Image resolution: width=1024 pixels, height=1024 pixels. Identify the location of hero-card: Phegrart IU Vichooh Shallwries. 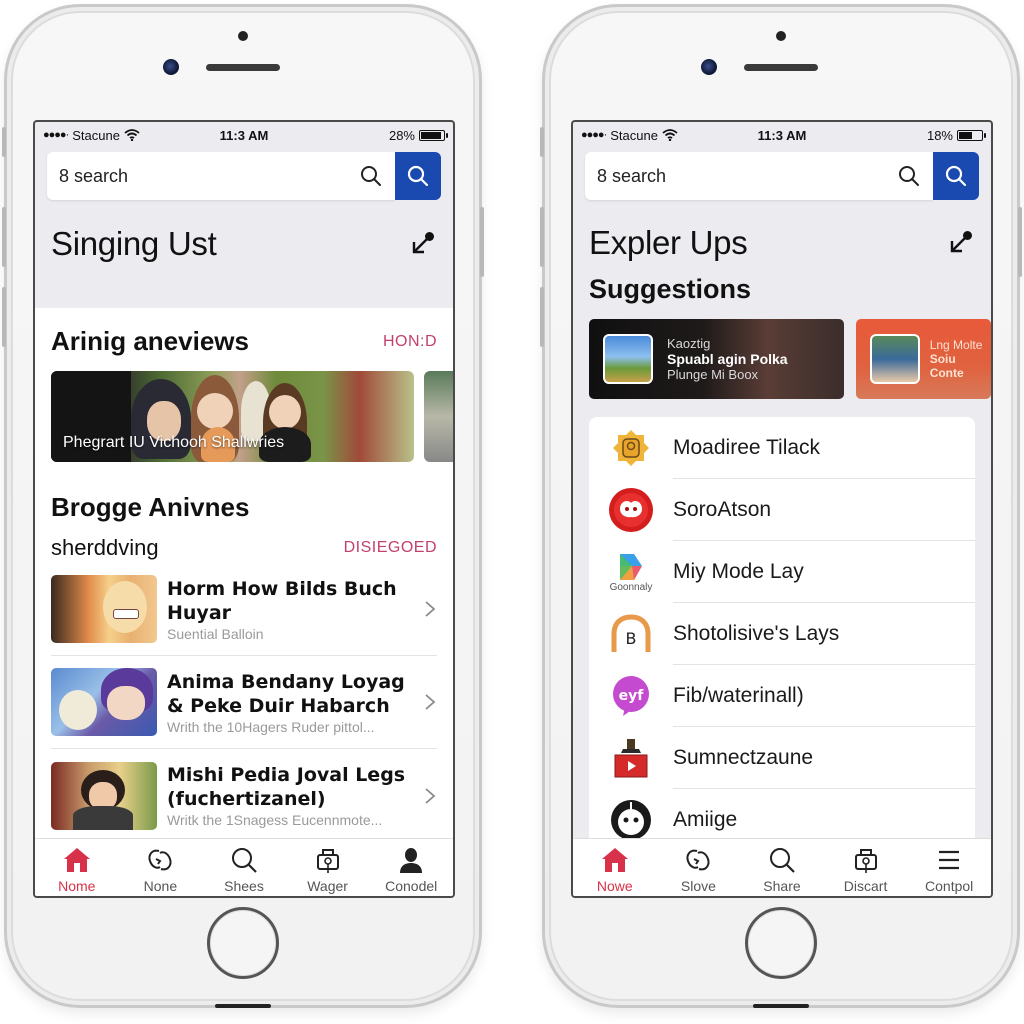
(232, 416).